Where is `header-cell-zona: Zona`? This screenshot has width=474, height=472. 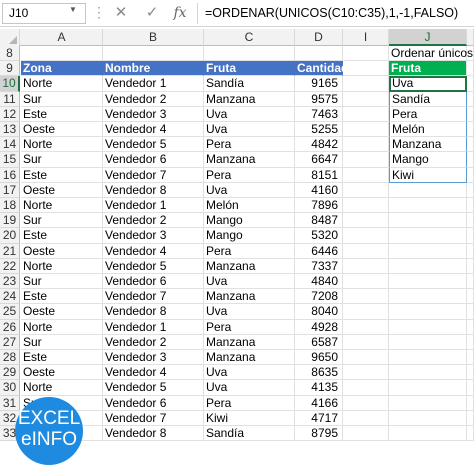 header-cell-zona: Zona is located at coordinates (62, 69).